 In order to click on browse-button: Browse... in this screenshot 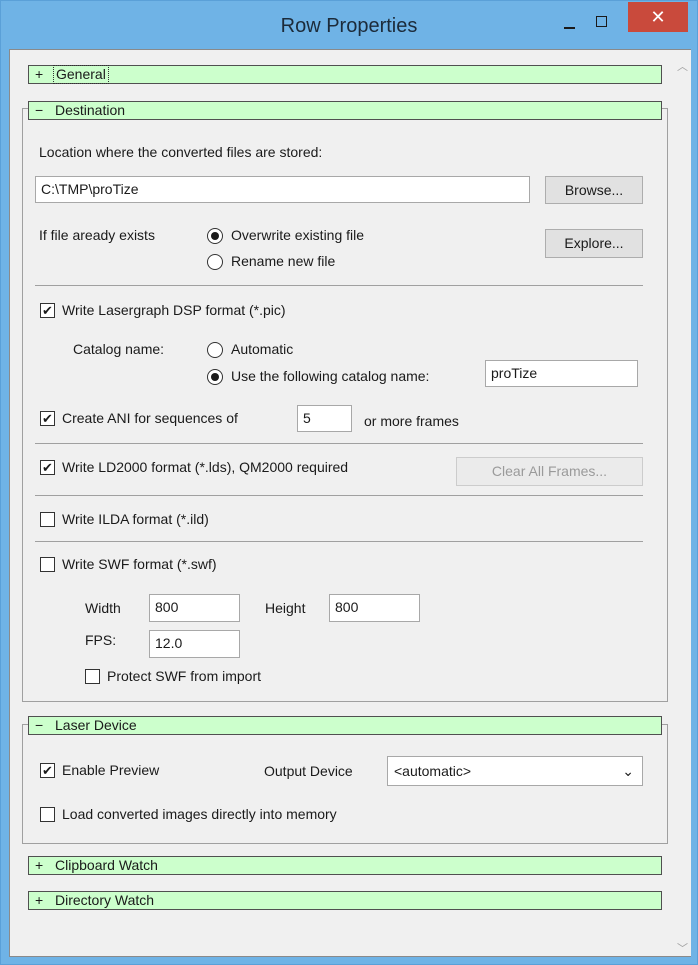, I will do `click(594, 190)`.